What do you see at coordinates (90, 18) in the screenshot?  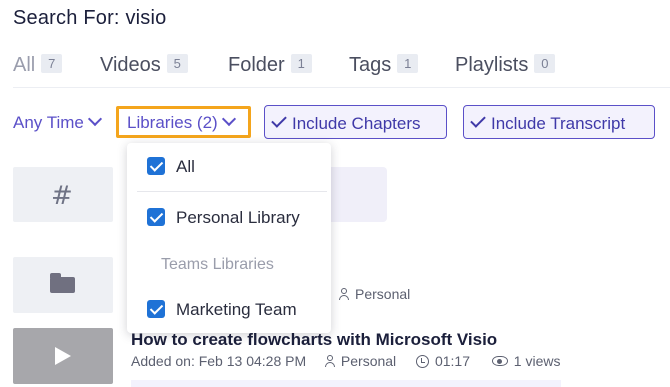 I see `page-title: Search For: visio` at bounding box center [90, 18].